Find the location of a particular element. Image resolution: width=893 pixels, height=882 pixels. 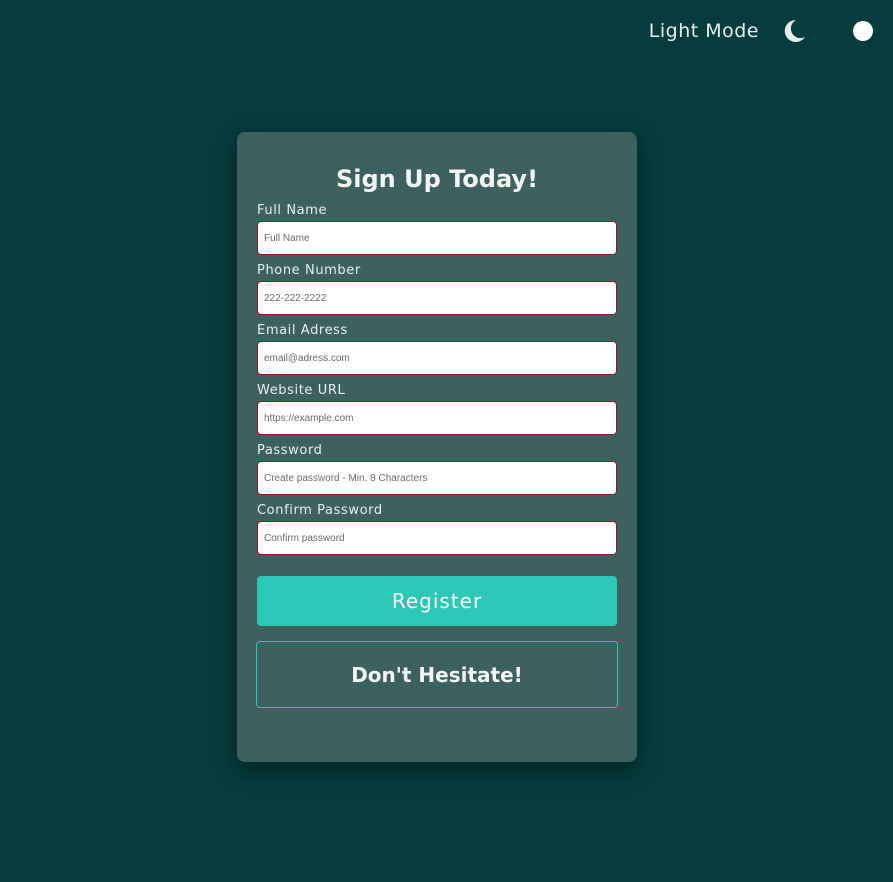

email-field: Email Adress is located at coordinates (437, 348).